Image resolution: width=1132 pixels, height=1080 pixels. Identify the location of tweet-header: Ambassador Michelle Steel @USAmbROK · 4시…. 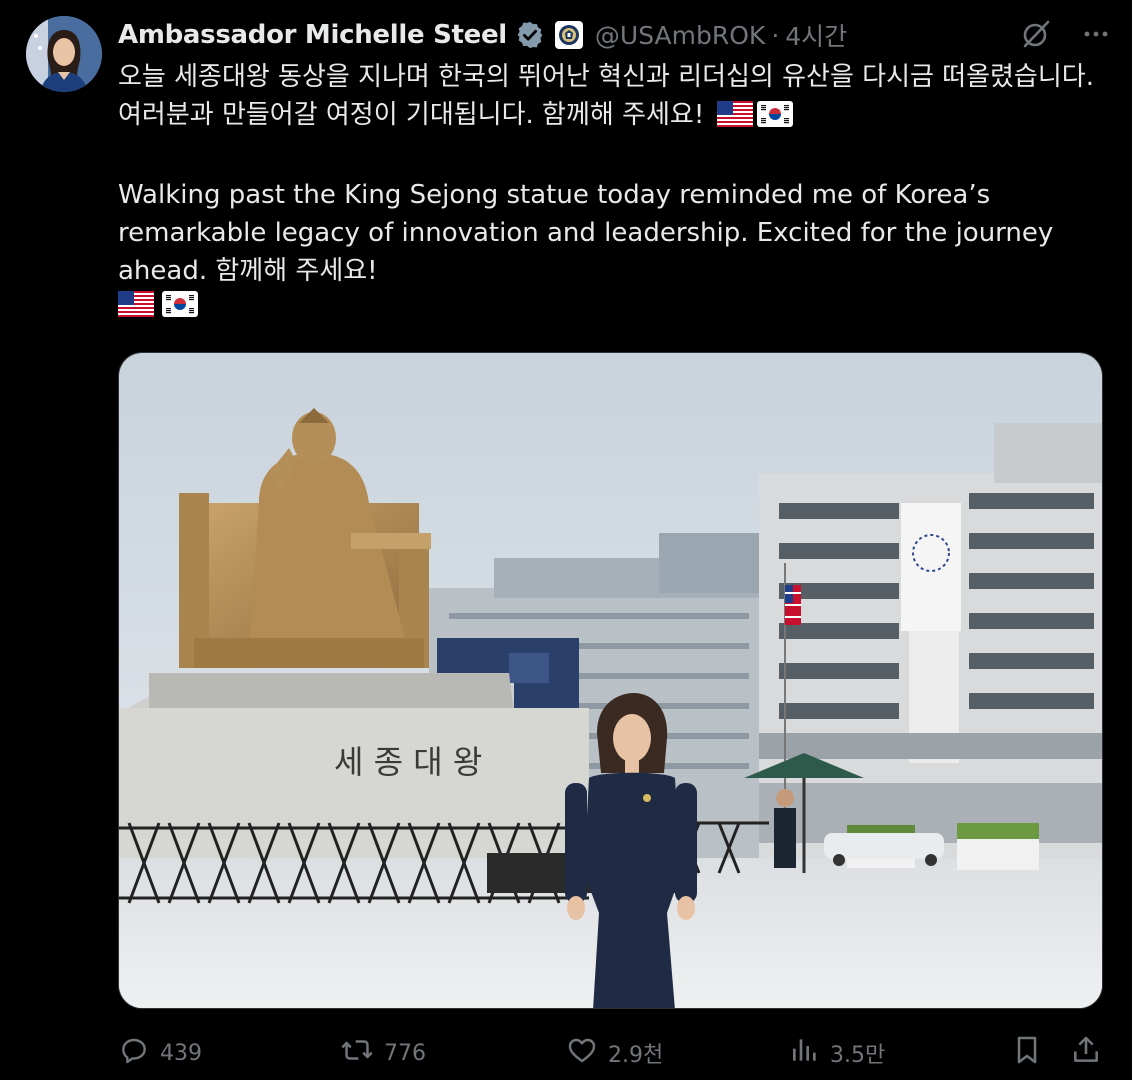
(565, 35).